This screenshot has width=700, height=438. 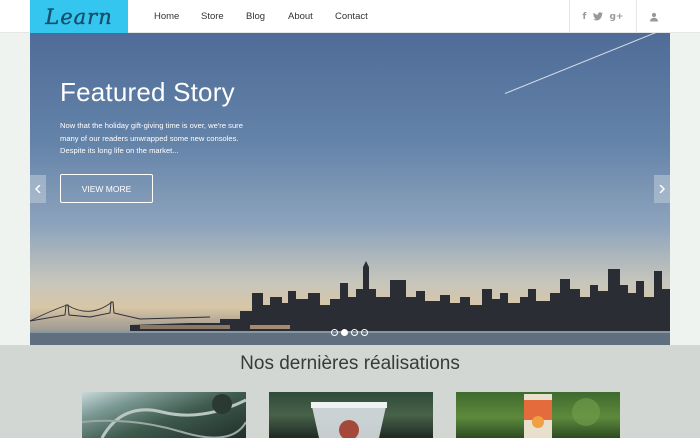 I want to click on logo: Learn, so click(x=79, y=16).